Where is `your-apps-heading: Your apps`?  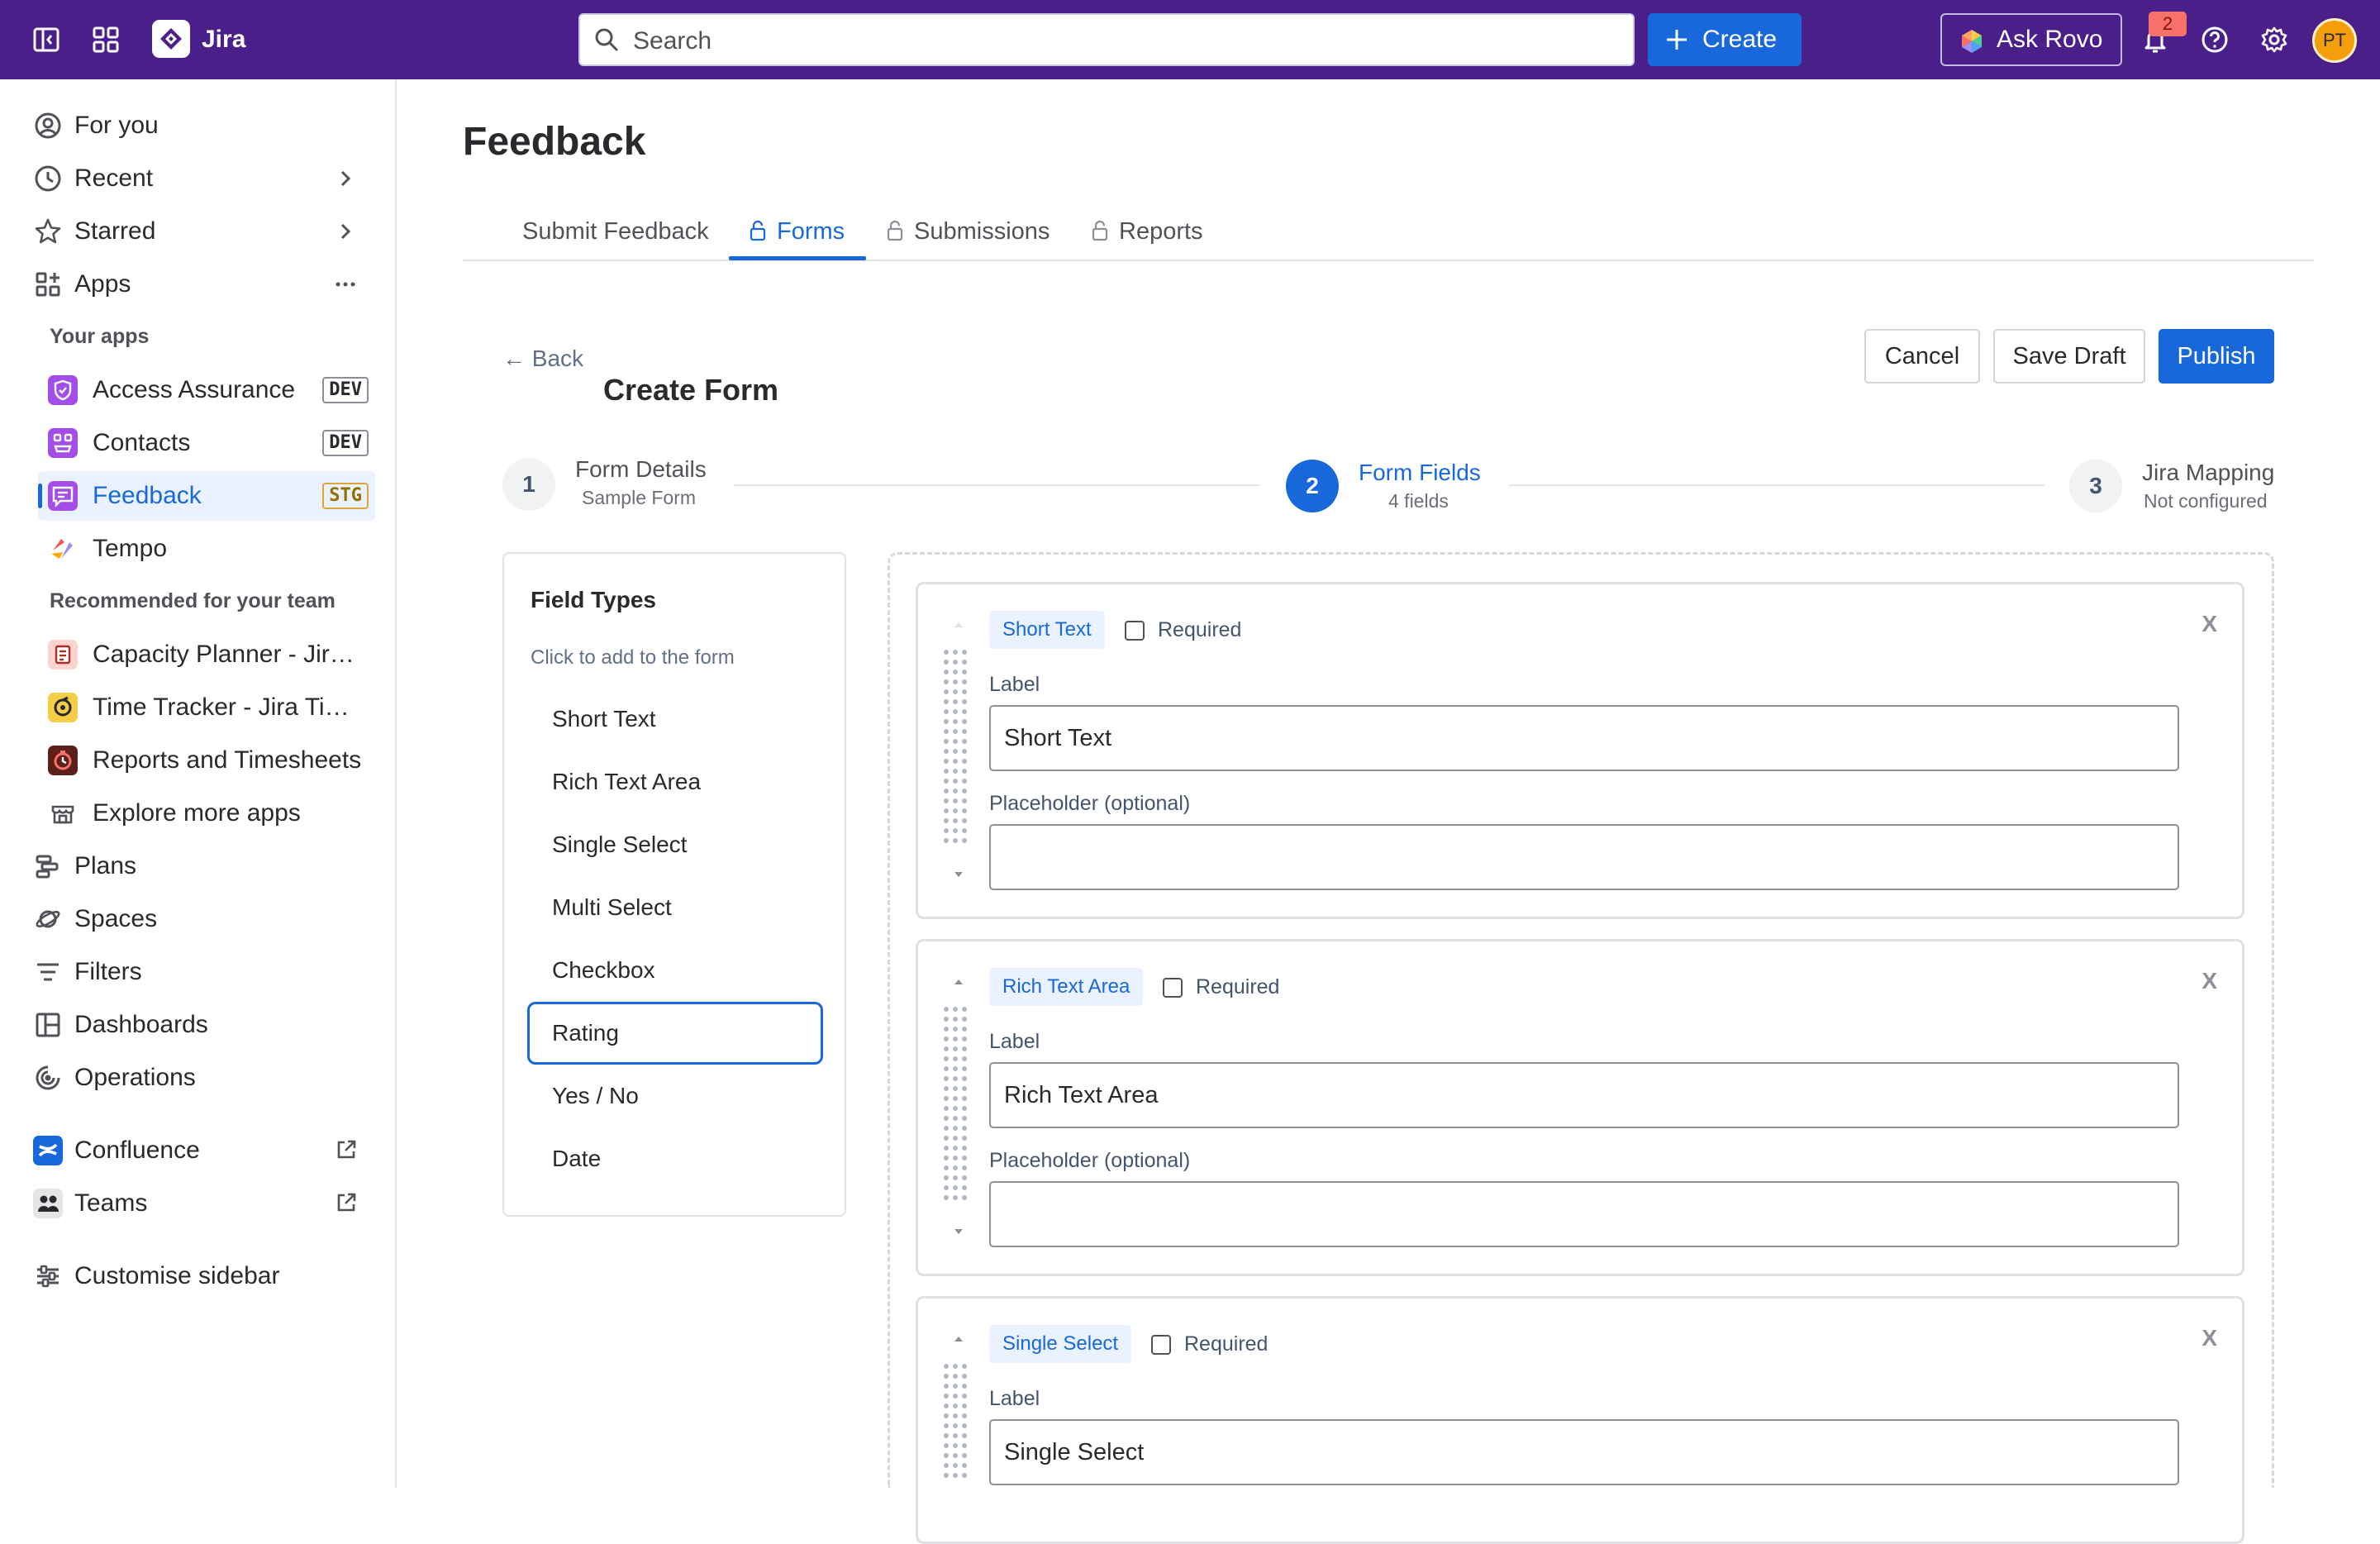 your-apps-heading: Your apps is located at coordinates (100, 337).